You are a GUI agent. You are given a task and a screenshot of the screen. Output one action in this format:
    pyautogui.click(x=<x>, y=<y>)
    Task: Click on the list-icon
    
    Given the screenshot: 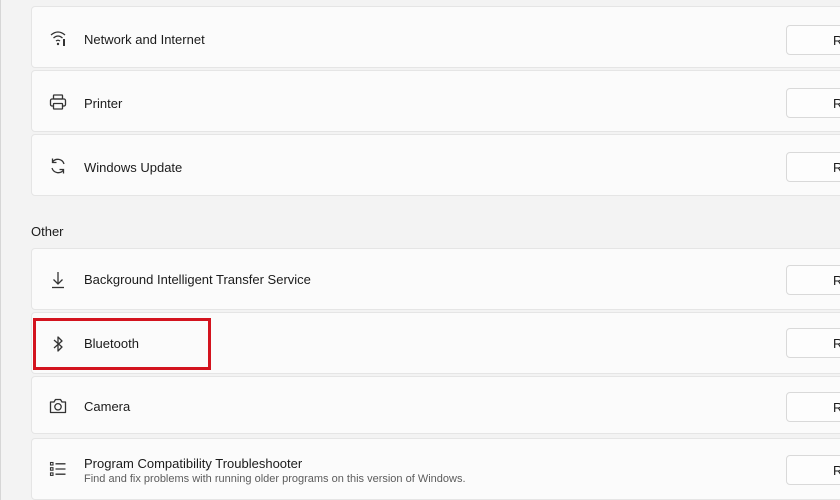 What is the action you would take?
    pyautogui.click(x=58, y=469)
    